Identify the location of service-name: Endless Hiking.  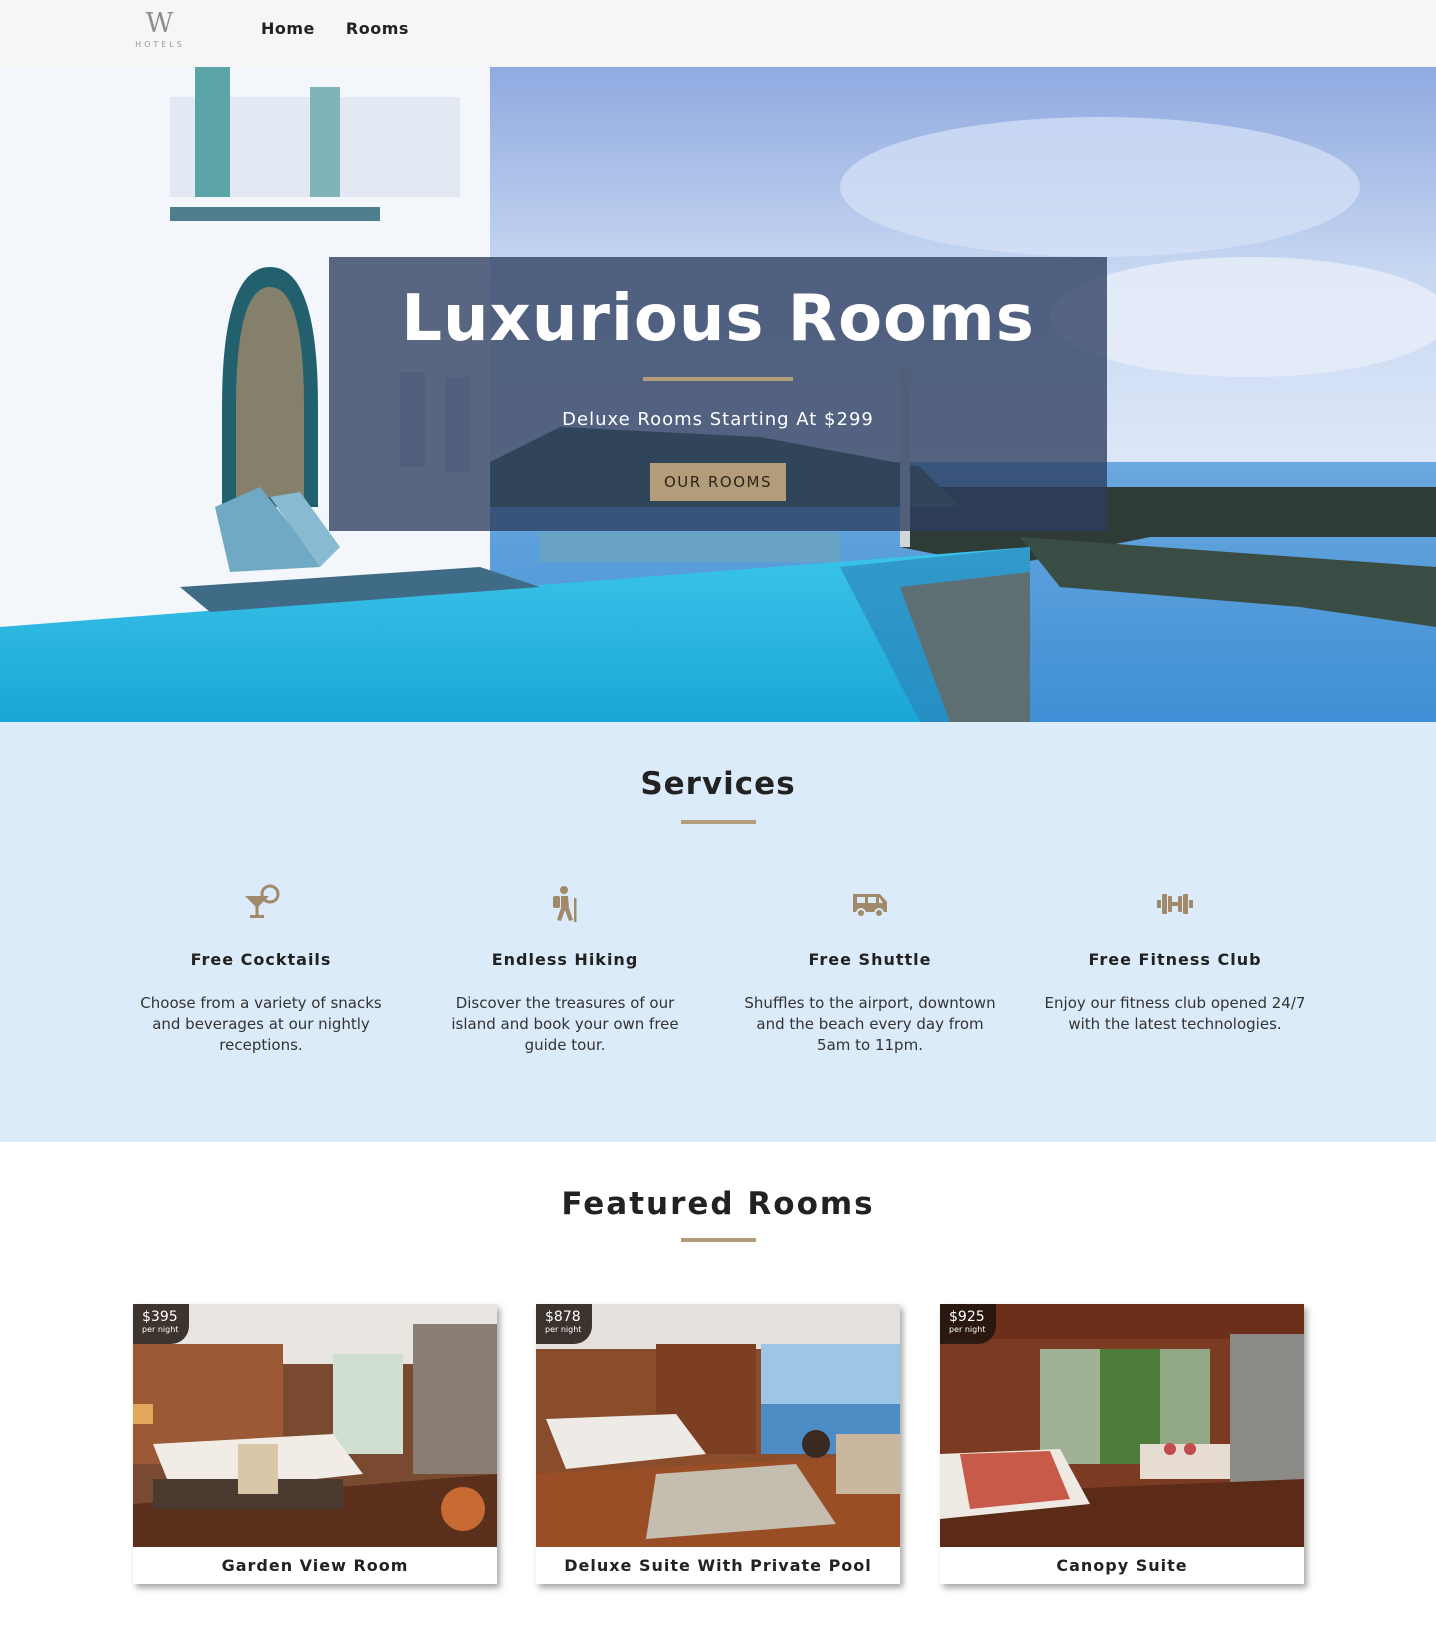
(565, 959).